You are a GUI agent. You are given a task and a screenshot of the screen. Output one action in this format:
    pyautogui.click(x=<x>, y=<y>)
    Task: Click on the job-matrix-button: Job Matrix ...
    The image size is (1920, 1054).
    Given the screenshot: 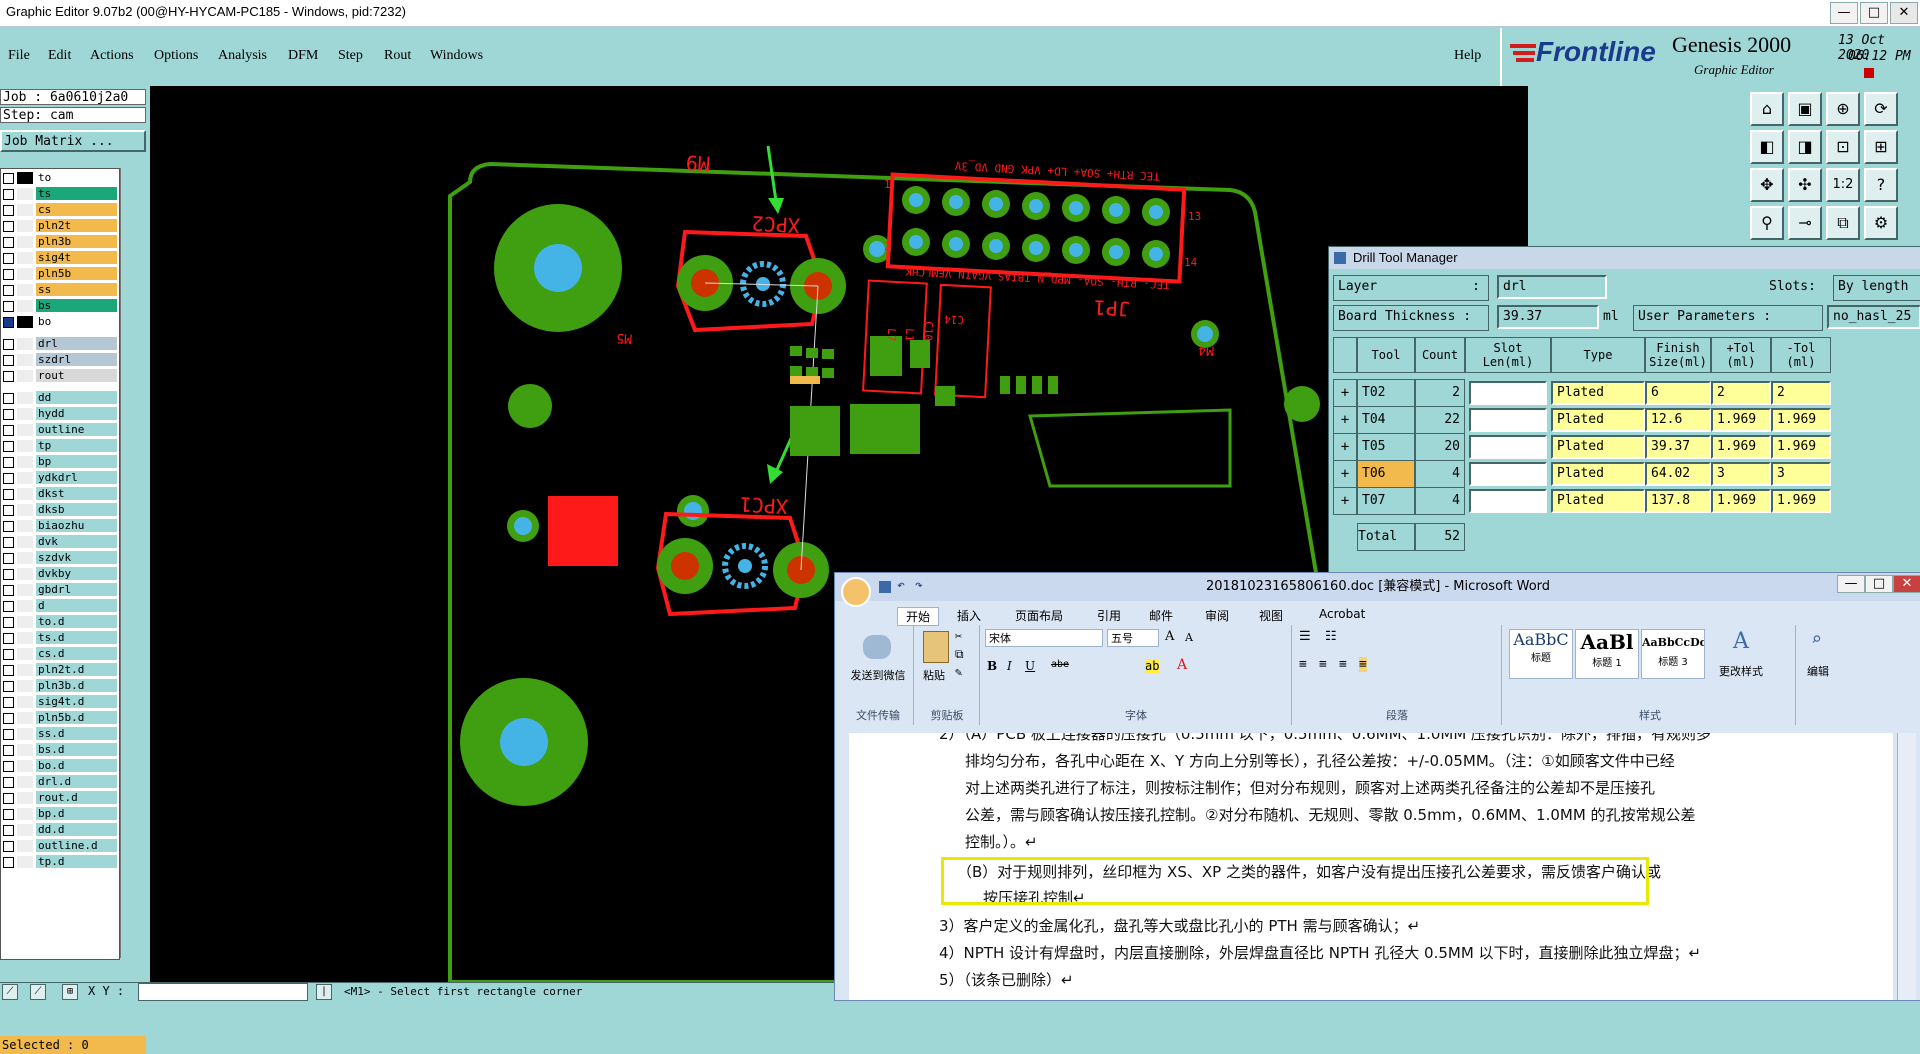 What is the action you would take?
    pyautogui.click(x=73, y=141)
    